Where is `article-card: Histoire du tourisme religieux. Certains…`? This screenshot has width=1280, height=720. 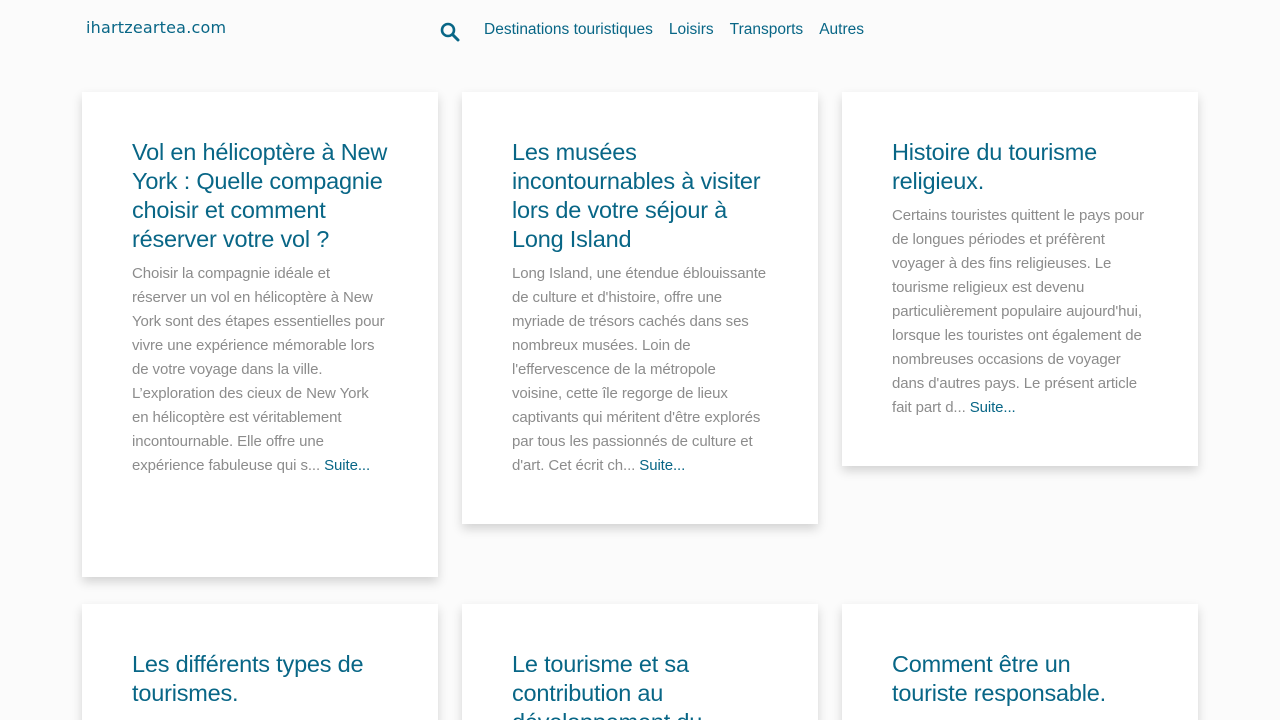
article-card: Histoire du tourisme religieux. Certains… is located at coordinates (1020, 279).